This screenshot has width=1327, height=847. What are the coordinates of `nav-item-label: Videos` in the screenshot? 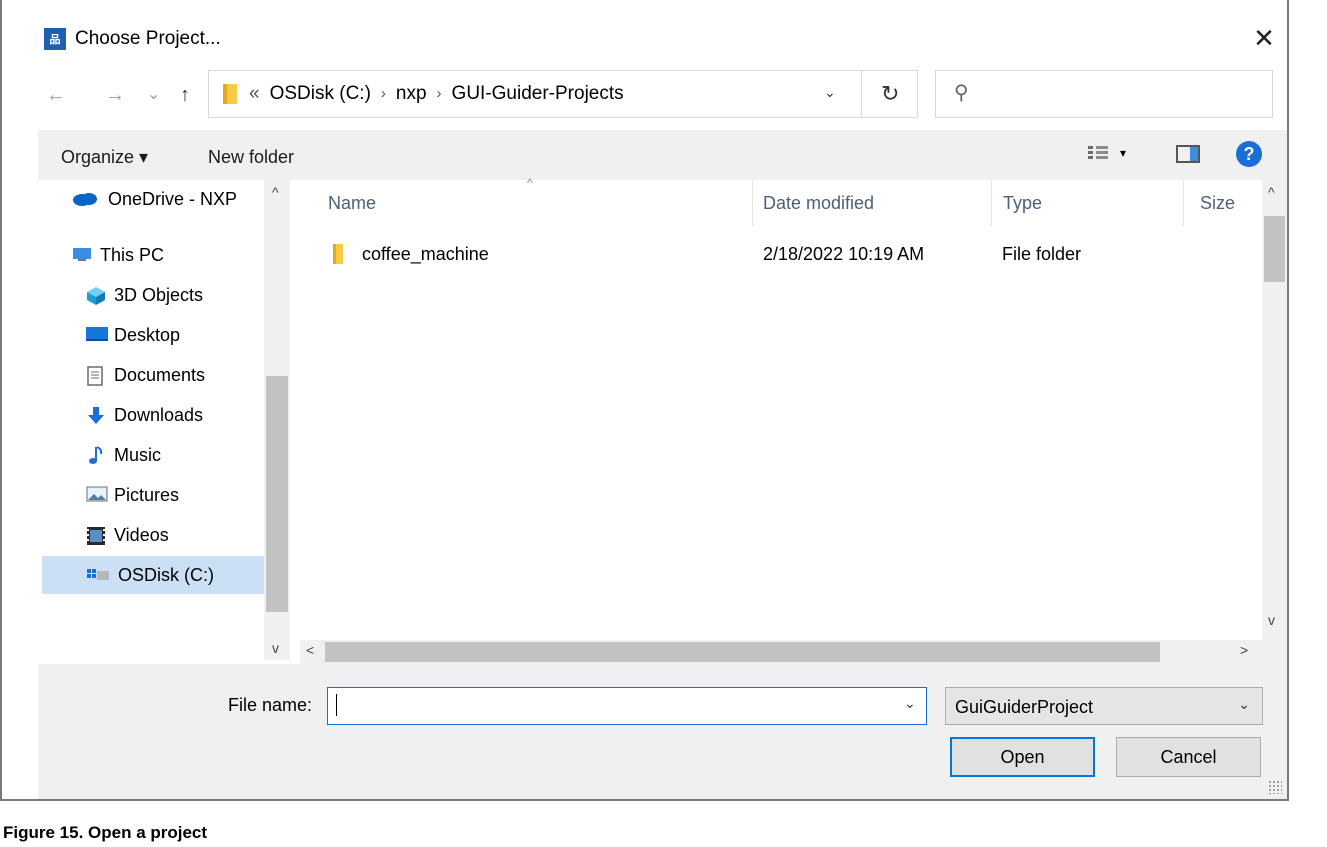 It's located at (141, 534).